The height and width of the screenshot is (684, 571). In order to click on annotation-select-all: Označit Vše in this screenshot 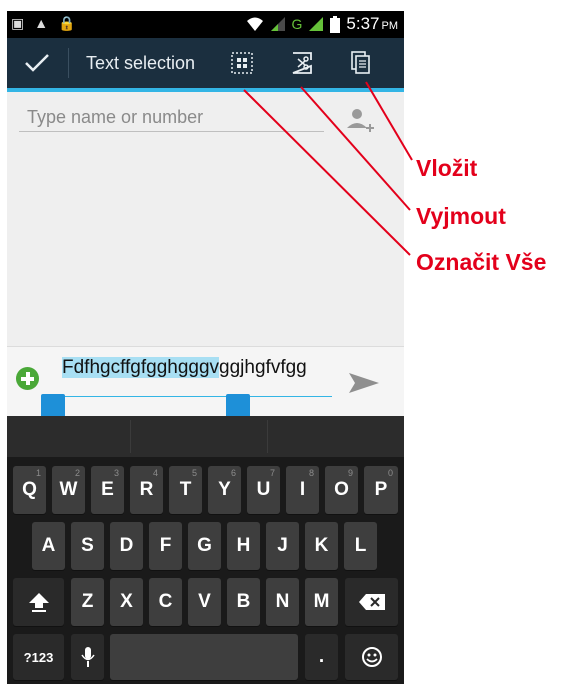, I will do `click(481, 262)`.